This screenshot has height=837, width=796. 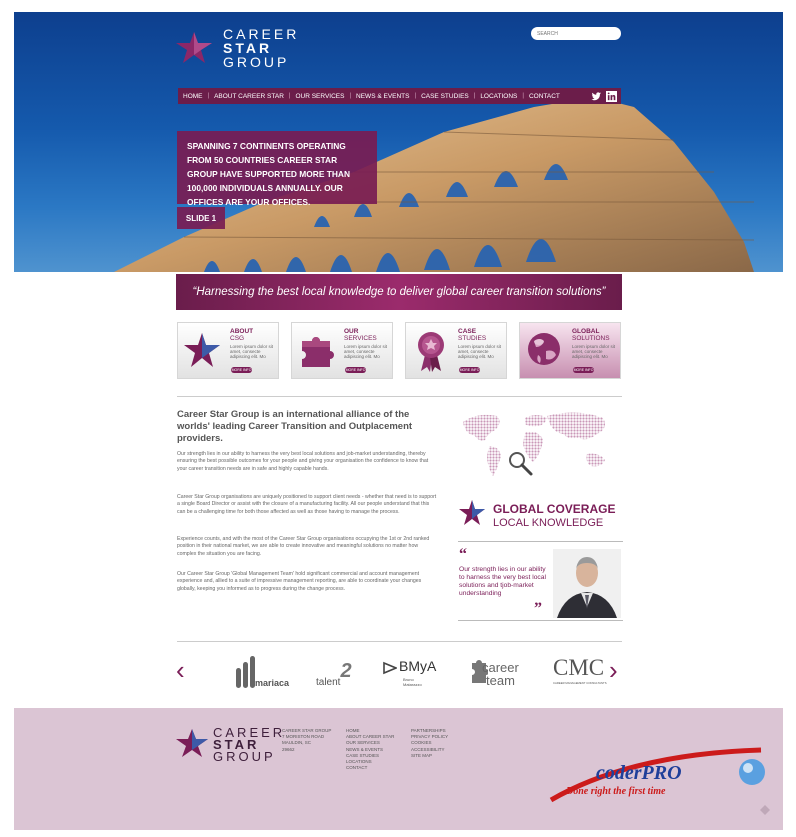 I want to click on partner-logo-cmc: CMC CAREER MANAGEMENT CONSULTANTS, so click(x=582, y=671).